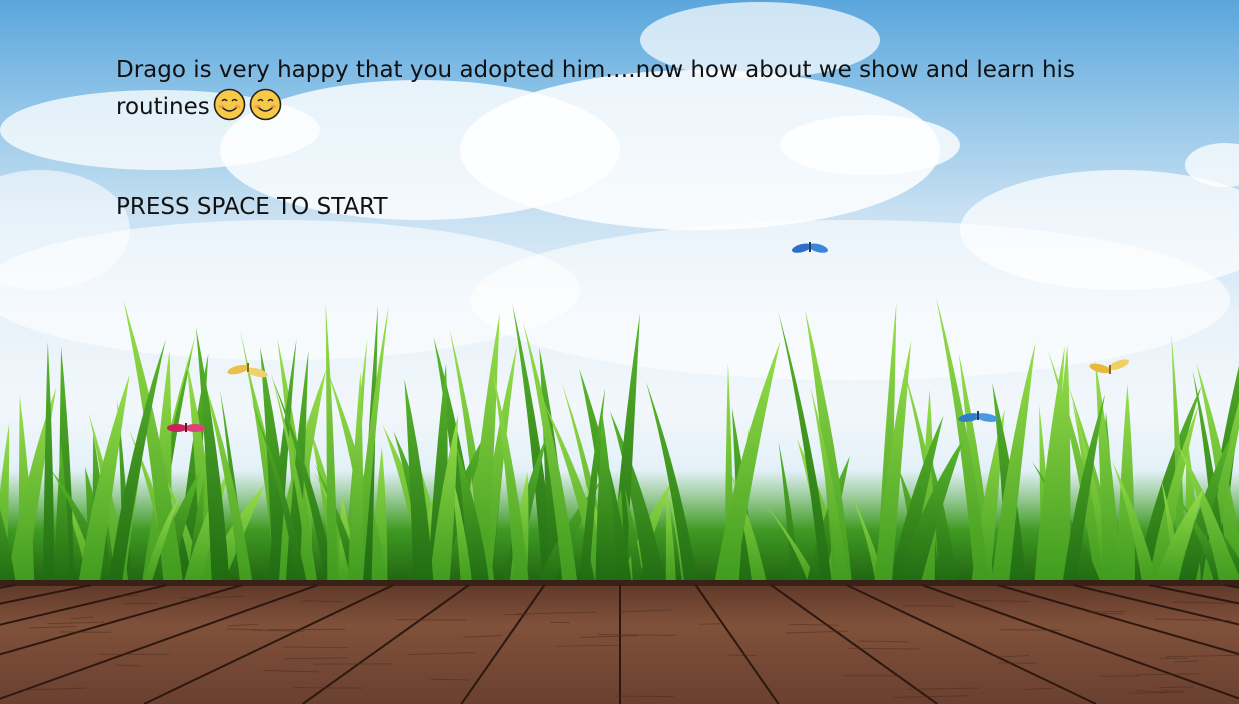 This screenshot has height=704, width=1239. Describe the element at coordinates (252, 207) in the screenshot. I see `press-space-prompt: PRESS SPACE TO START` at that location.